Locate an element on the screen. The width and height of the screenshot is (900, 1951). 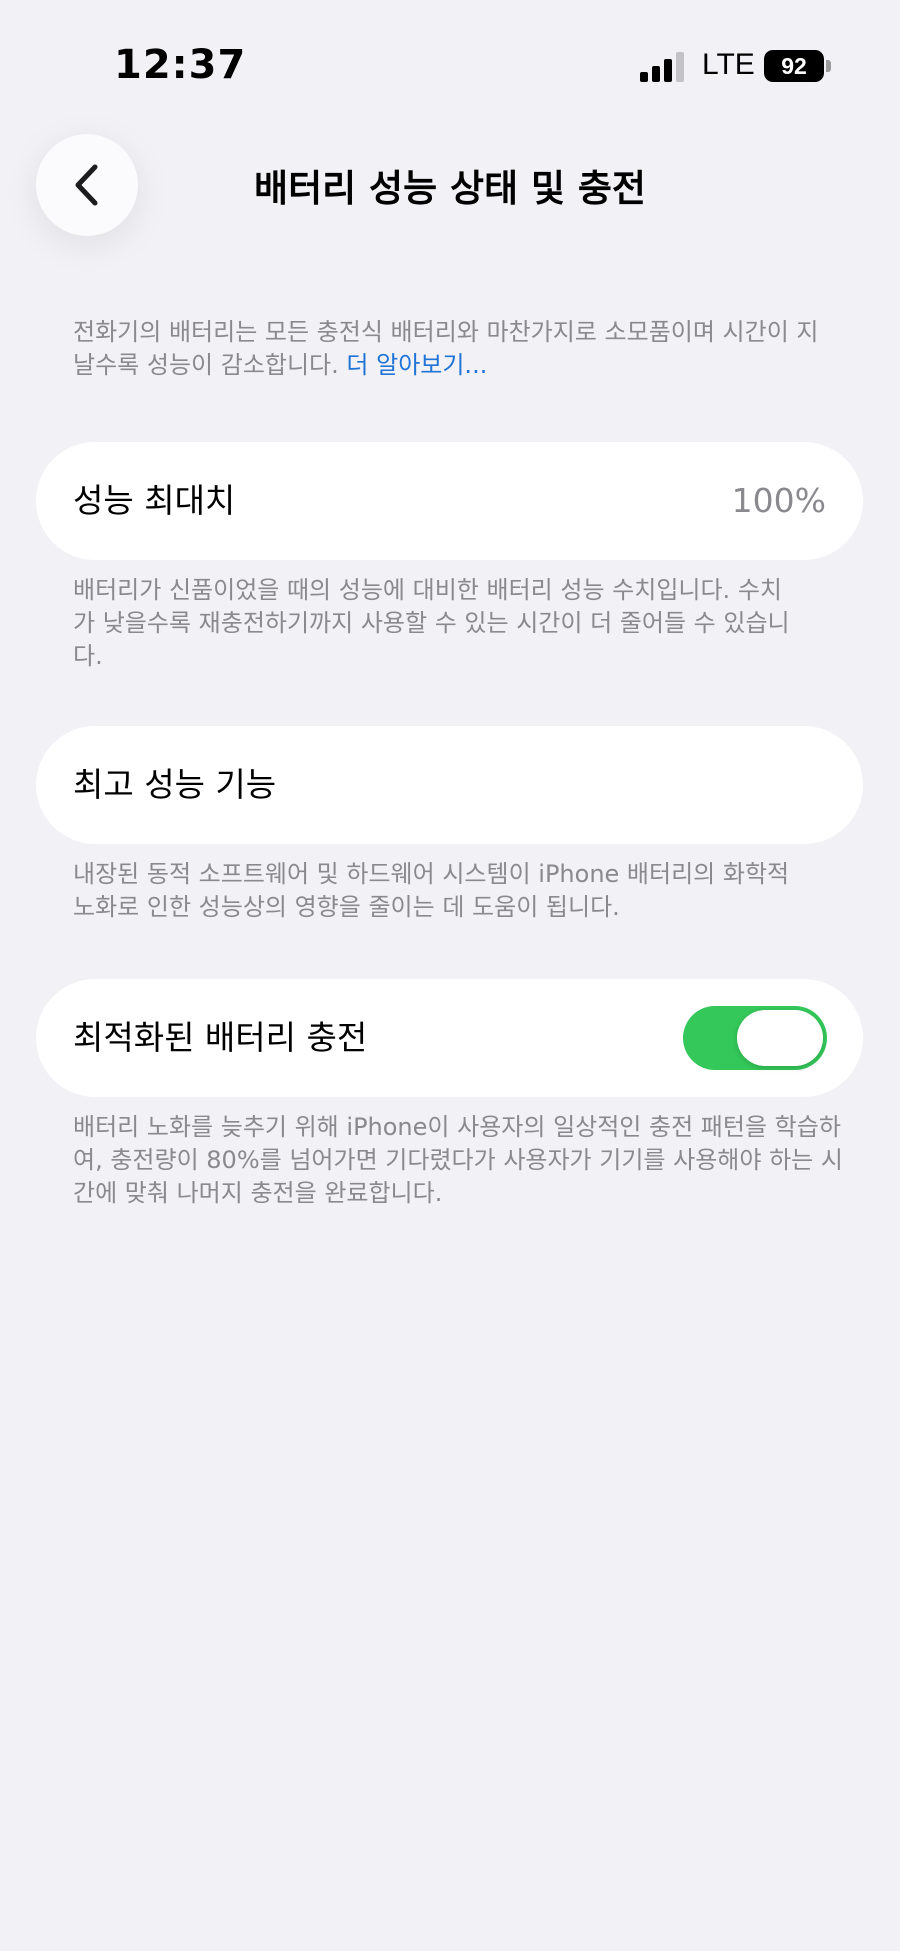
cellular-signal-icon is located at coordinates (663, 67).